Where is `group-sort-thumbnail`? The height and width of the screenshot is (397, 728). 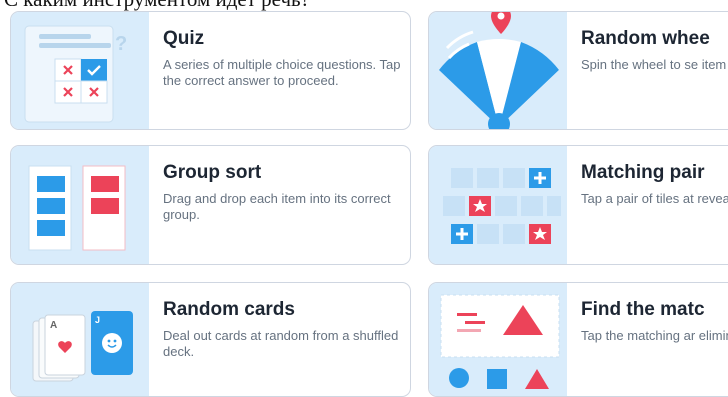 group-sort-thumbnail is located at coordinates (80, 205).